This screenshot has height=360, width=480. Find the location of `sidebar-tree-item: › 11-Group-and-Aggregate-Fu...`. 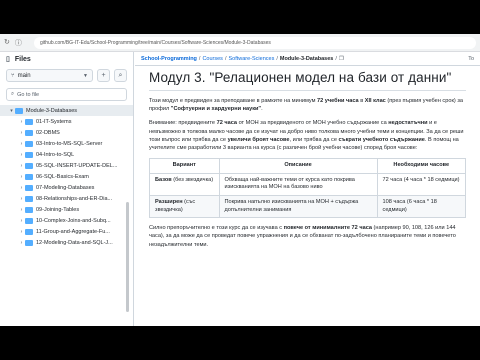

sidebar-tree-item: › 11-Group-and-Aggregate-Fu... is located at coordinates (66, 231).